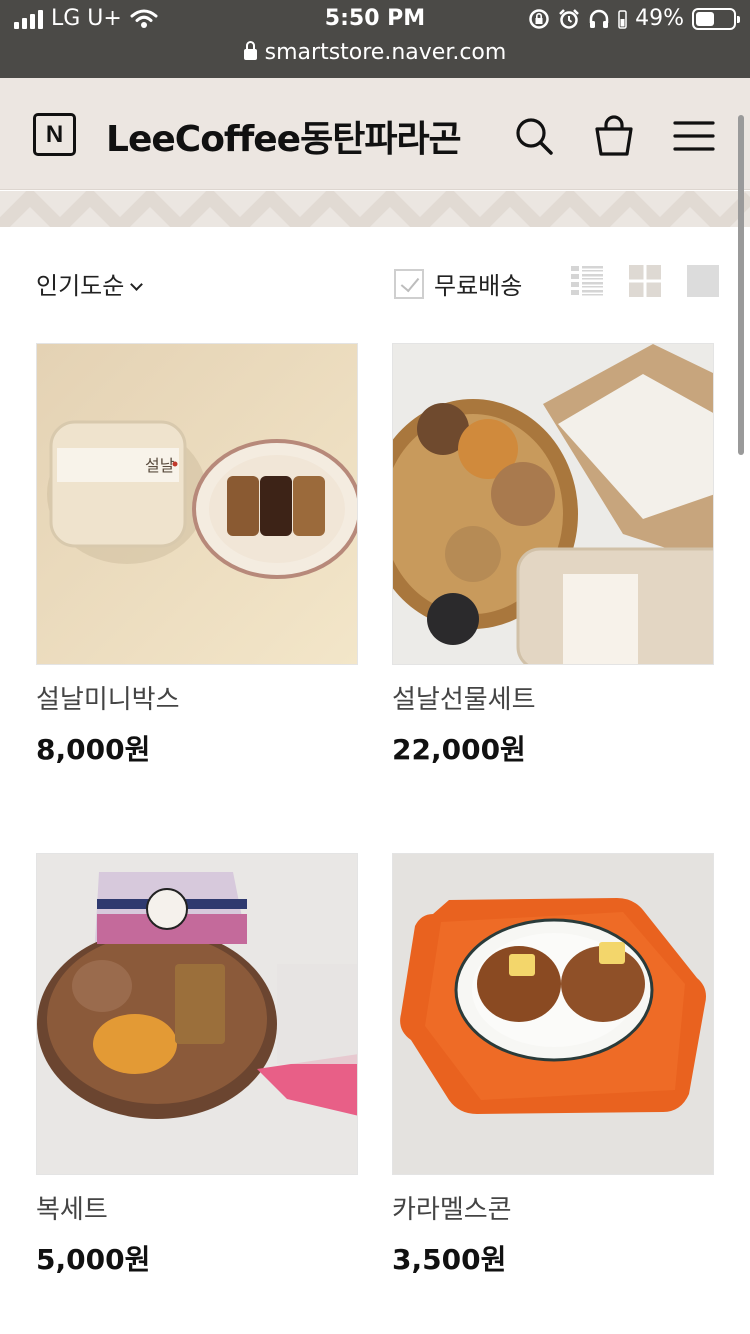  I want to click on free-shipping-filter: 무료배송, so click(458, 283).